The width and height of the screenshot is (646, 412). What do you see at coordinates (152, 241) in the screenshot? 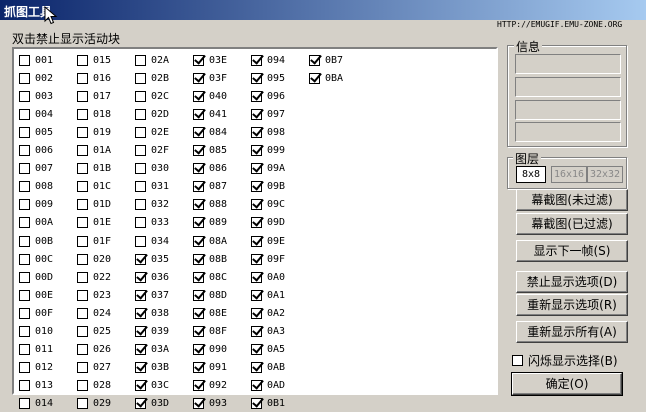
I see `block-checkbox: 034` at bounding box center [152, 241].